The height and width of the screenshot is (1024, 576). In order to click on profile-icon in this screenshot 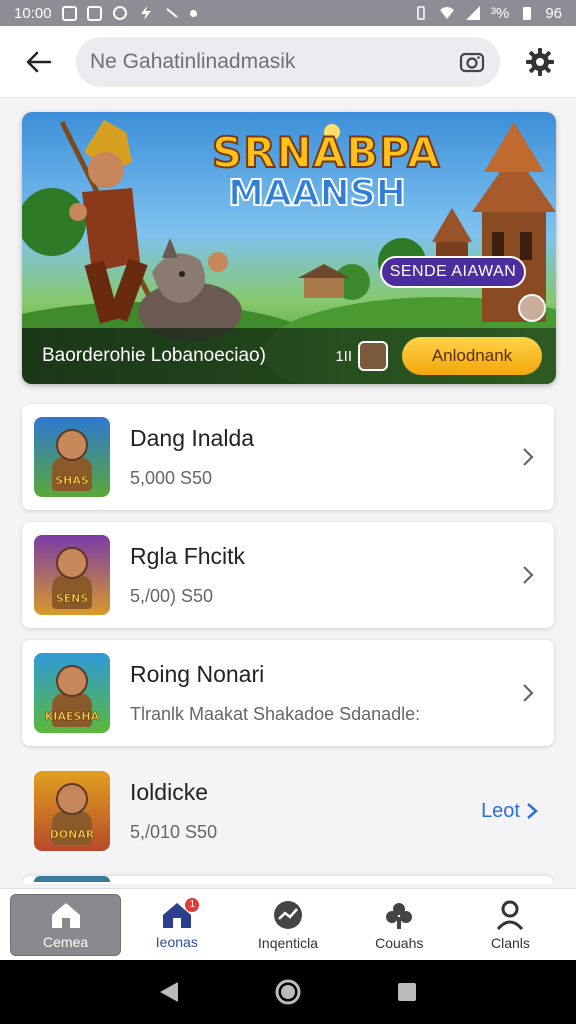, I will do `click(510, 917)`.